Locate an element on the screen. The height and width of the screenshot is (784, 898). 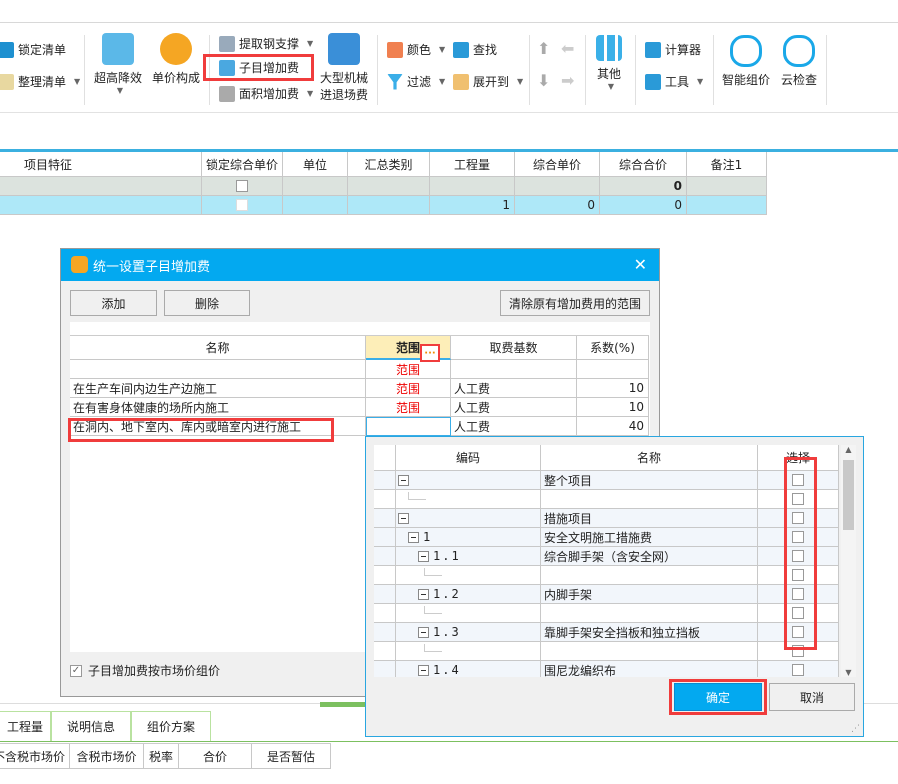
coefficient-cell is located at coordinates (613, 369).